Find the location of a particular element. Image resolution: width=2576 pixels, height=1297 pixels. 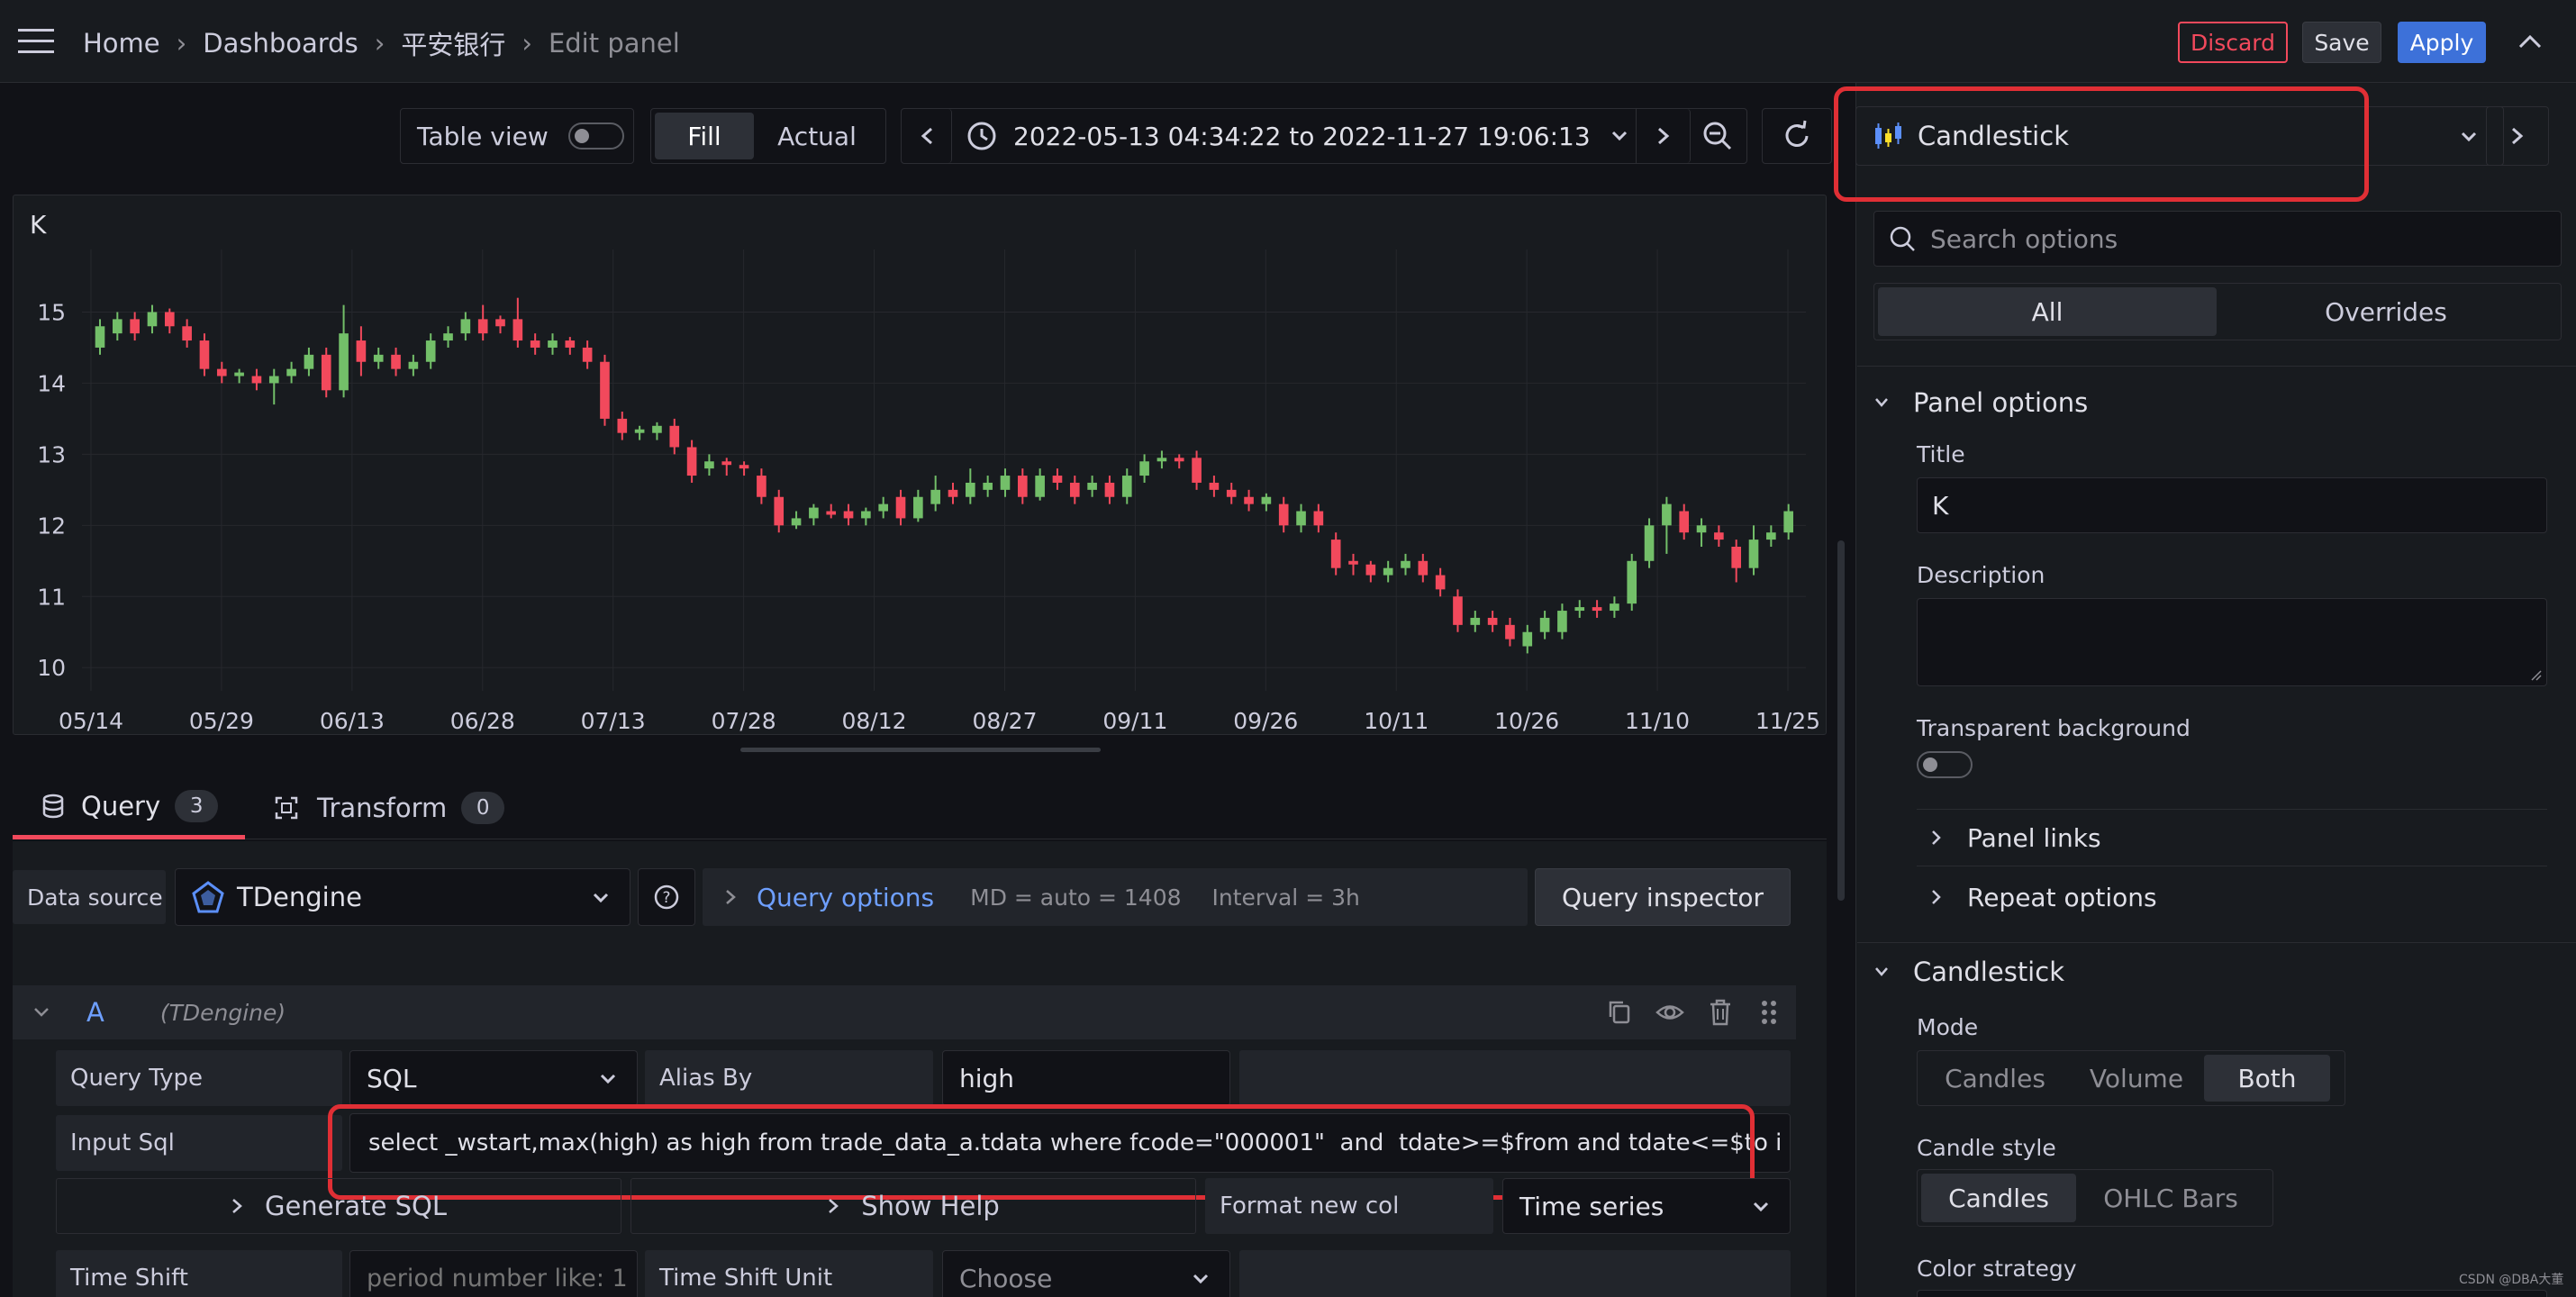

copy-icon is located at coordinates (1619, 1013).